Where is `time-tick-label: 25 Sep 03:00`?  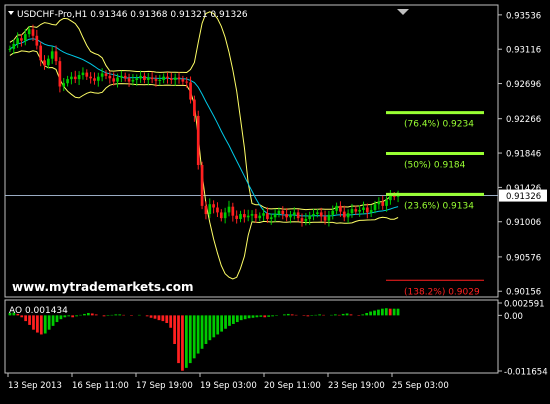 time-tick-label: 25 Sep 03:00 is located at coordinates (420, 386).